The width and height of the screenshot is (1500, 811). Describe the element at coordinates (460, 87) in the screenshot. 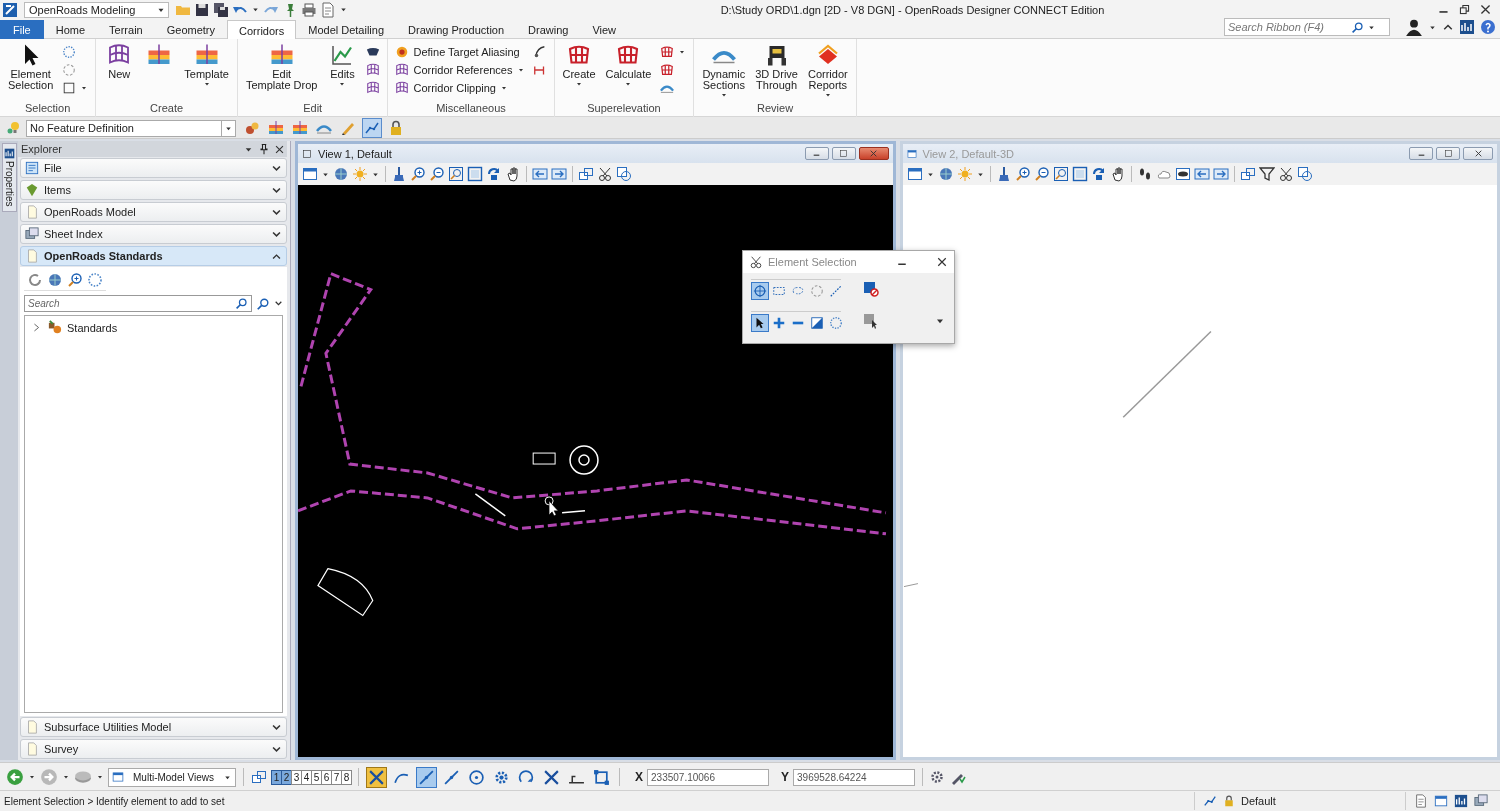

I see `ribbon-button: Corridor Clipping` at that location.